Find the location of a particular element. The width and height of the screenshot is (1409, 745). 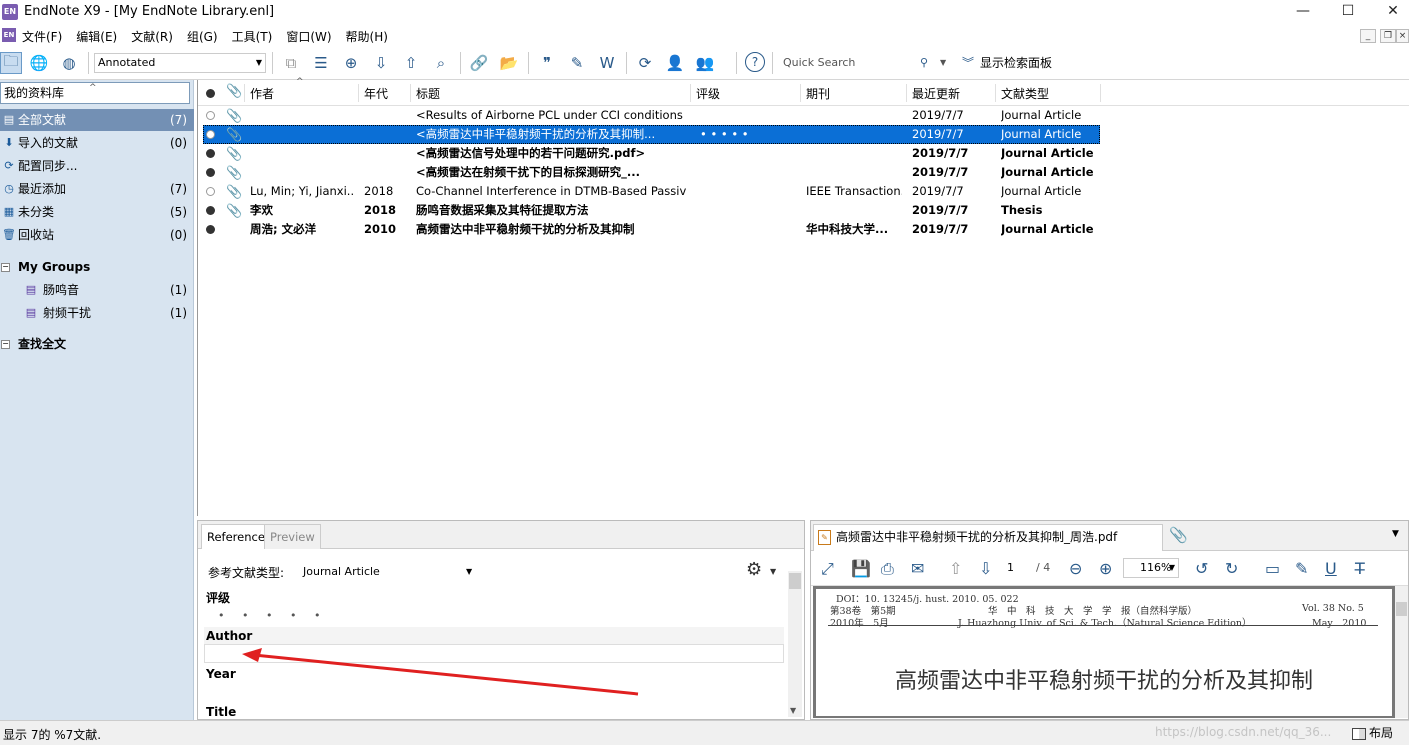

tab-reference: Reference is located at coordinates (236, 536).